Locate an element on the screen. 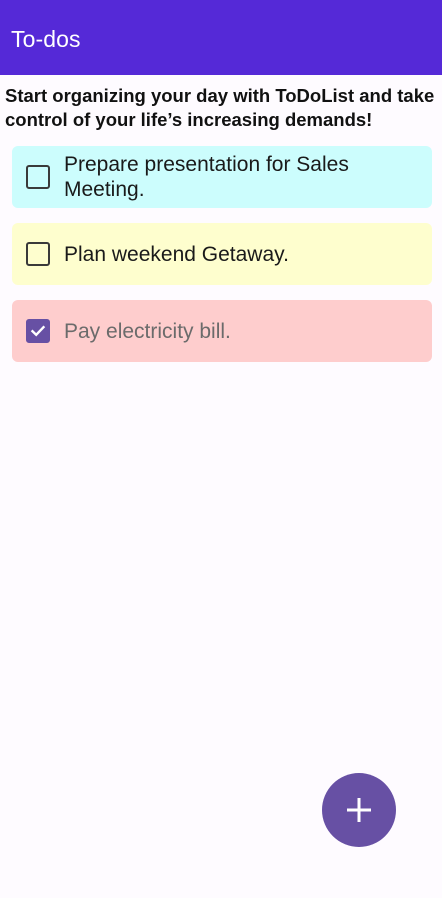 The height and width of the screenshot is (898, 442). checkmark-icon is located at coordinates (38, 331).